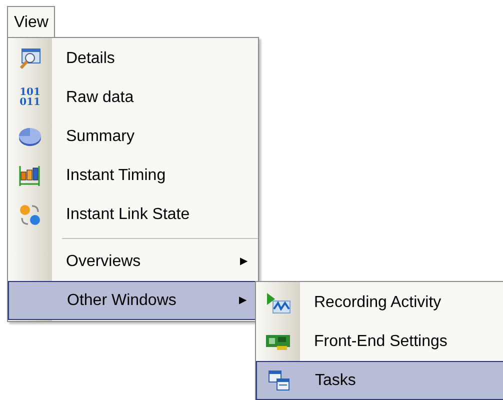 The height and width of the screenshot is (400, 503). What do you see at coordinates (155, 58) in the screenshot?
I see `menu-item: Details` at bounding box center [155, 58].